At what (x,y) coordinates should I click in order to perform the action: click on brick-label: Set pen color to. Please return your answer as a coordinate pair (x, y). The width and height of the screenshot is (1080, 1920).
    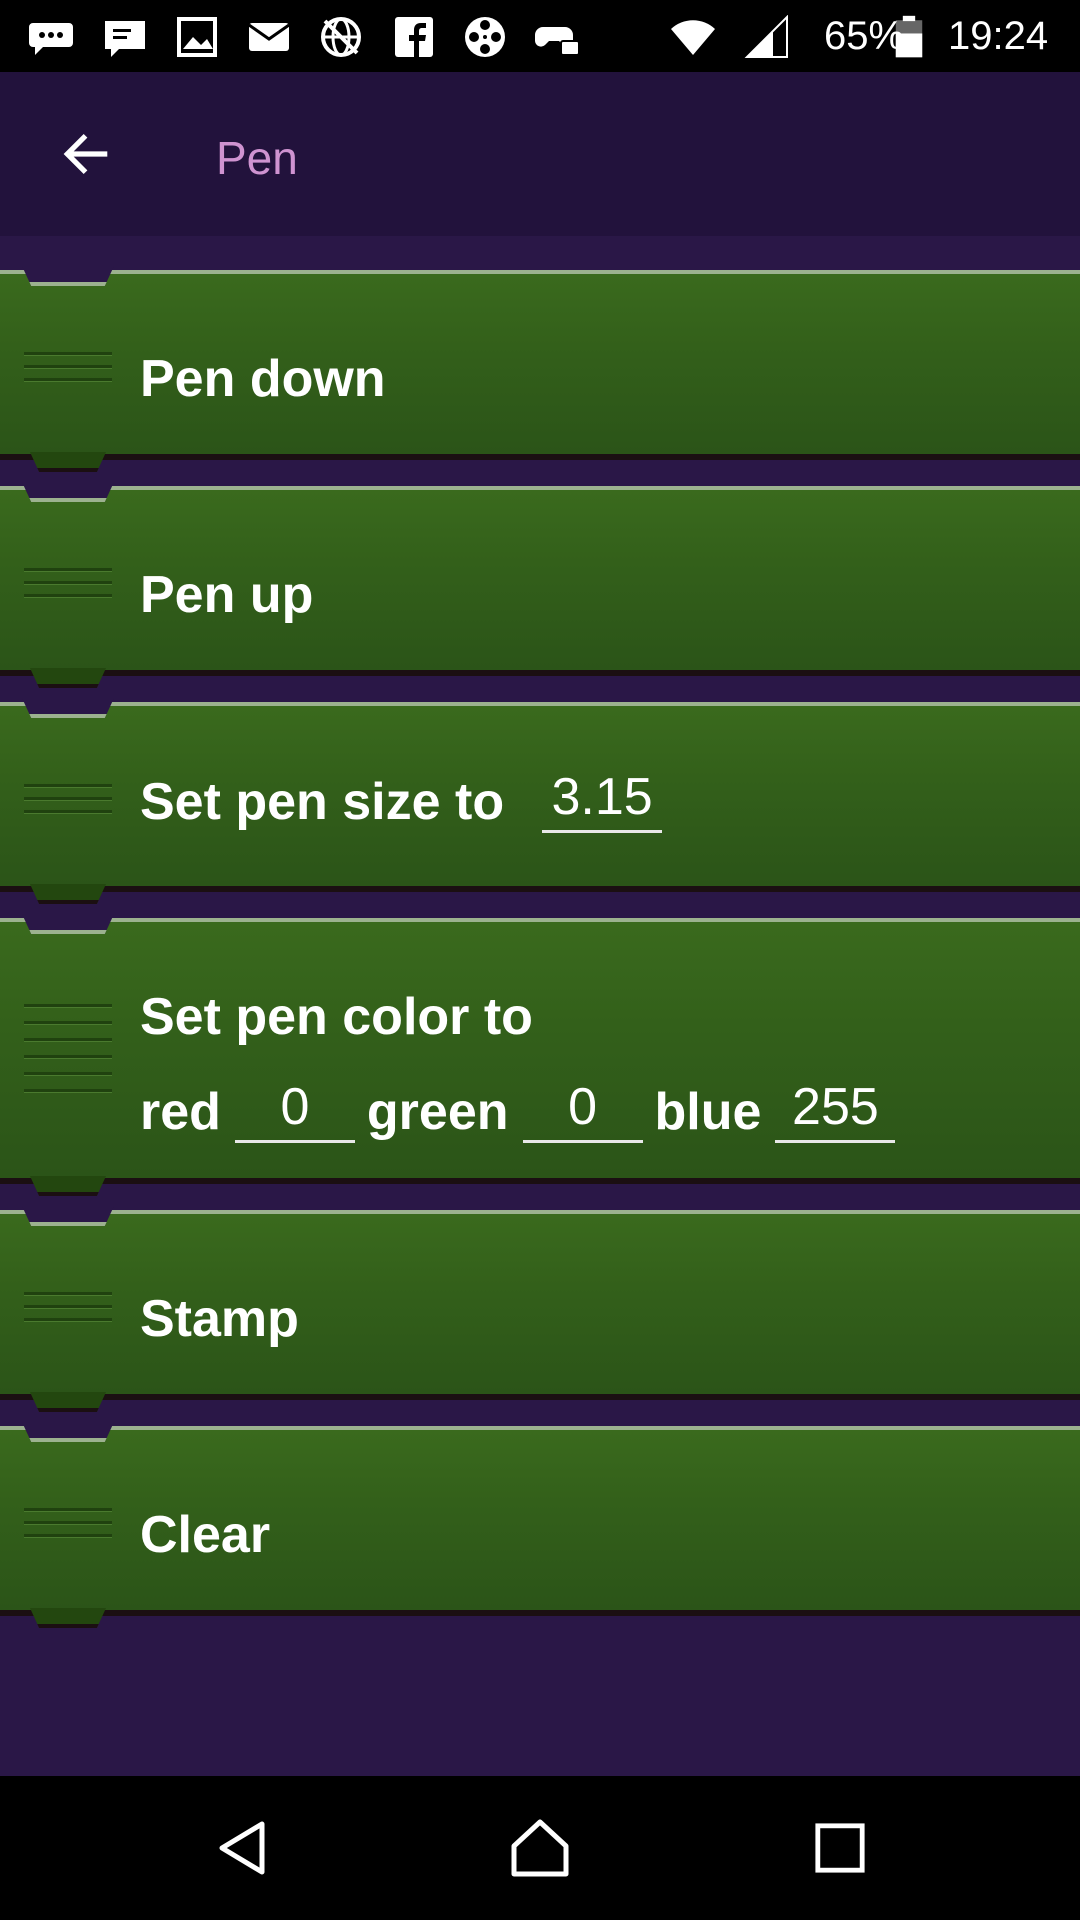
    Looking at the image, I should click on (336, 1017).